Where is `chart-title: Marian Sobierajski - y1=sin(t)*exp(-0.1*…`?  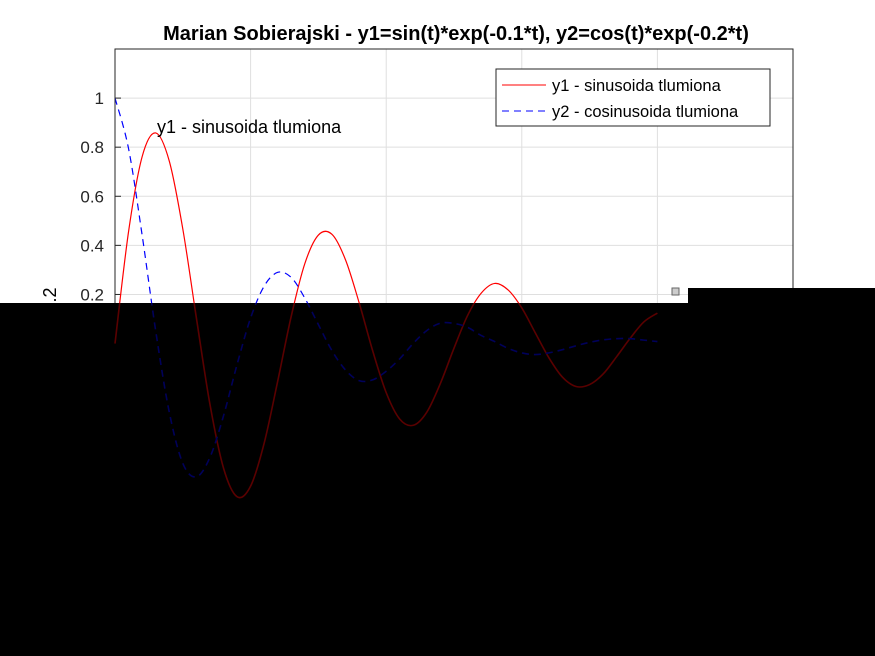 chart-title: Marian Sobierajski - y1=sin(t)*exp(-0.1*… is located at coordinates (456, 34).